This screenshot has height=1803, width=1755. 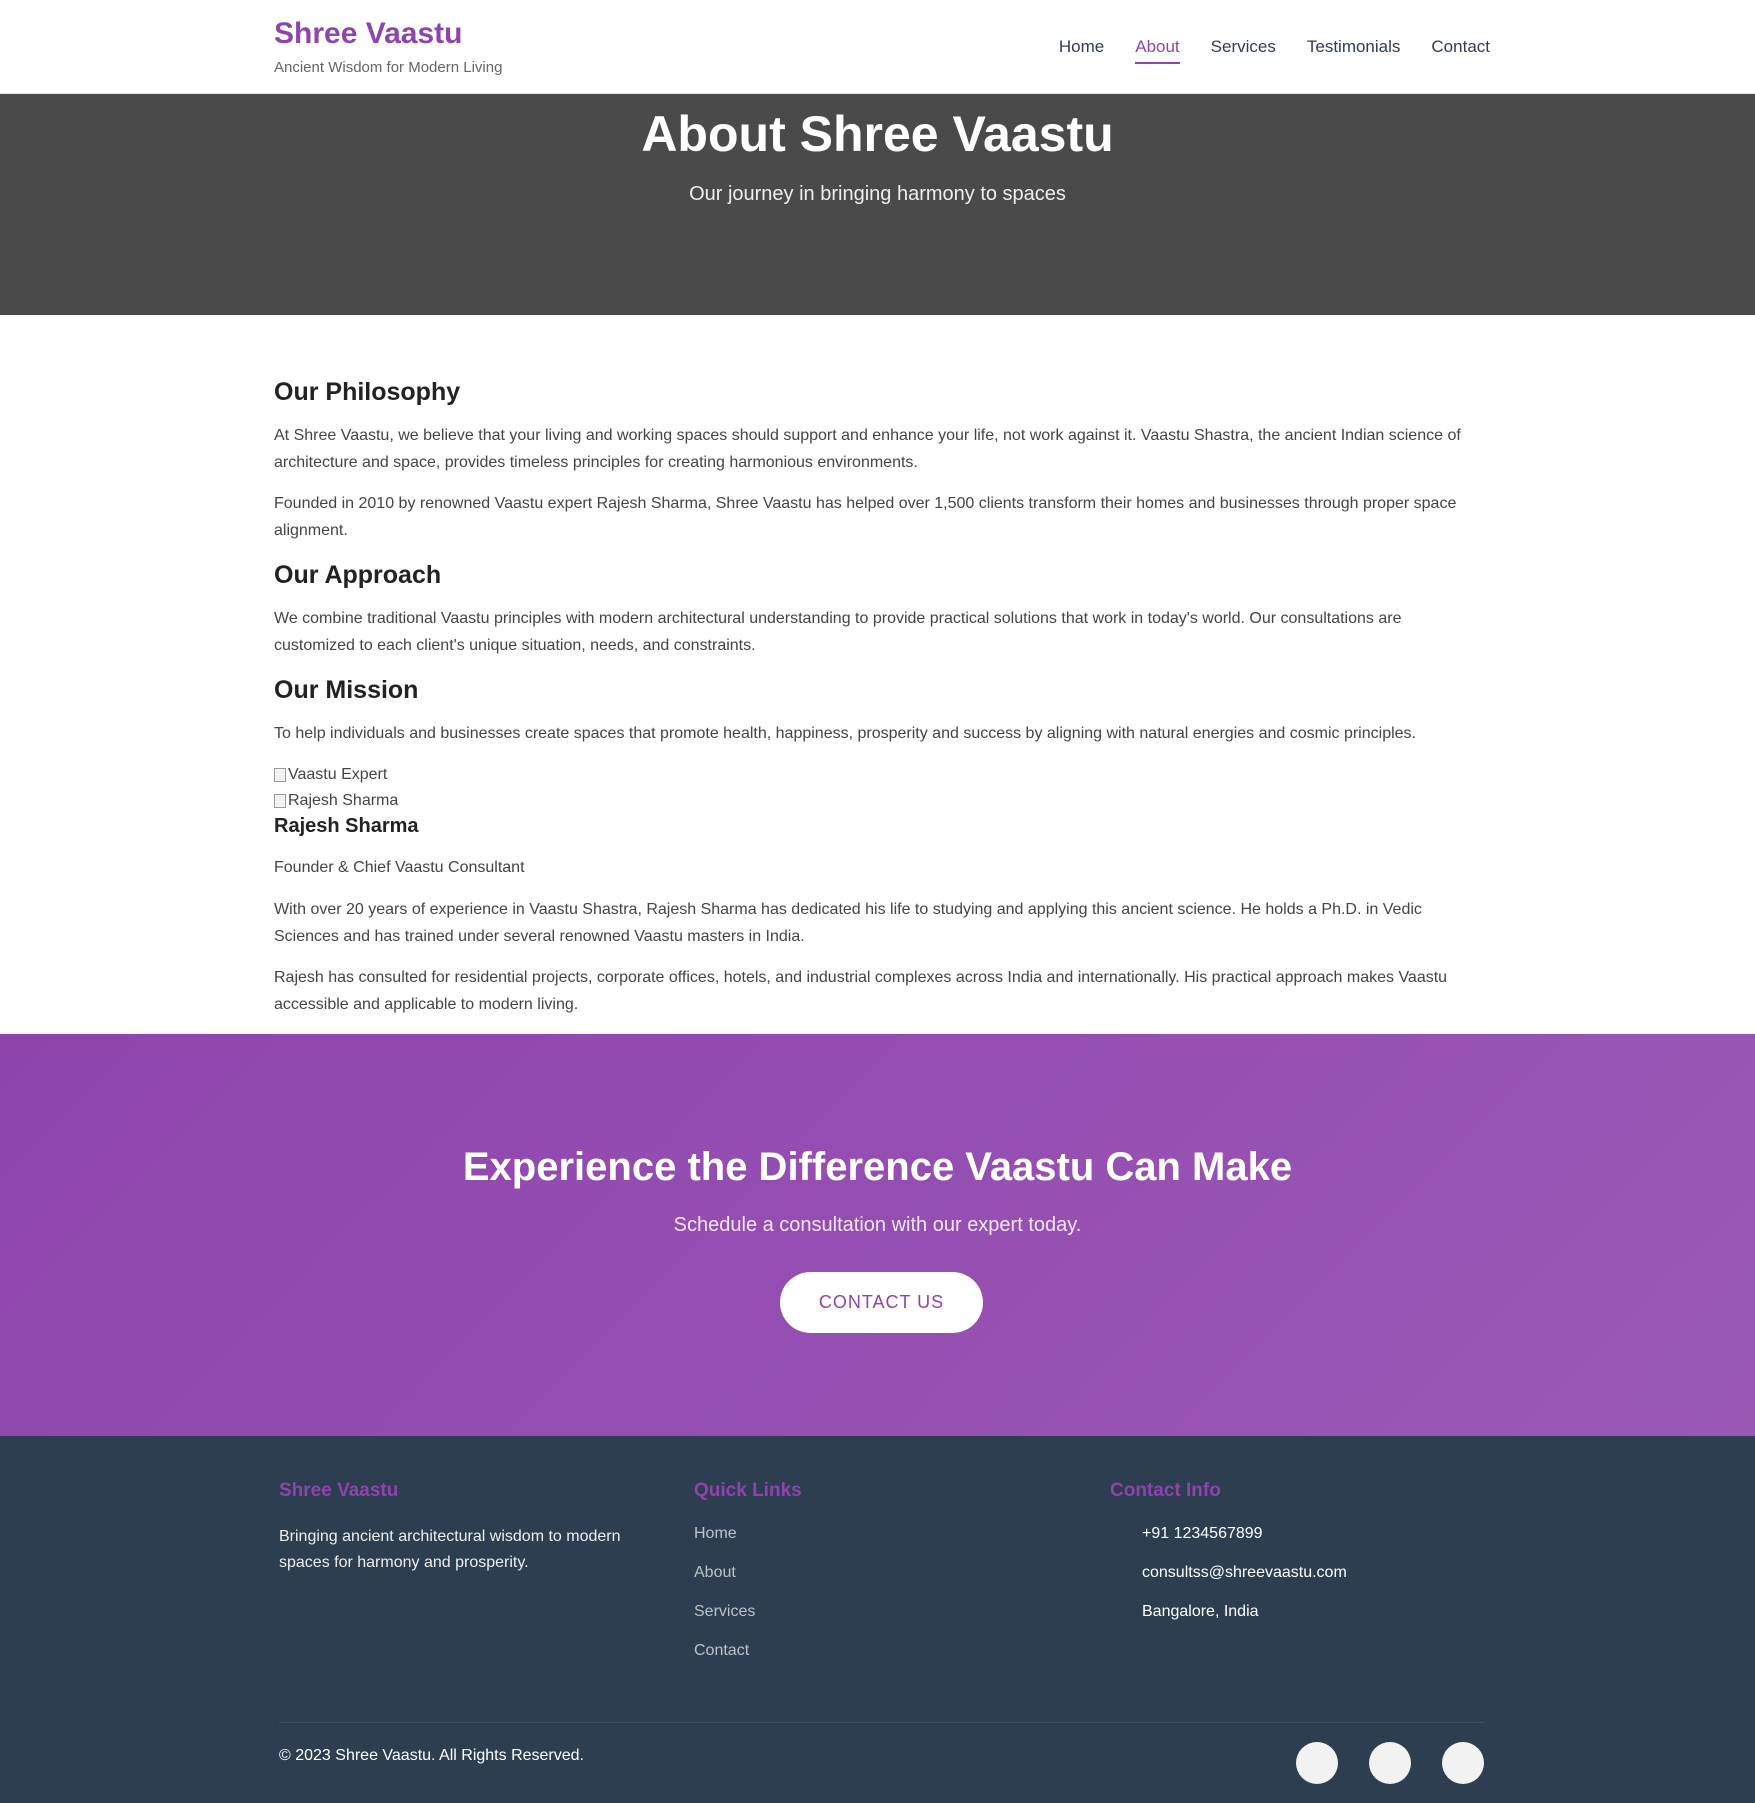 I want to click on contact-email: consultss@shreevaastu.com, so click(x=1244, y=1572).